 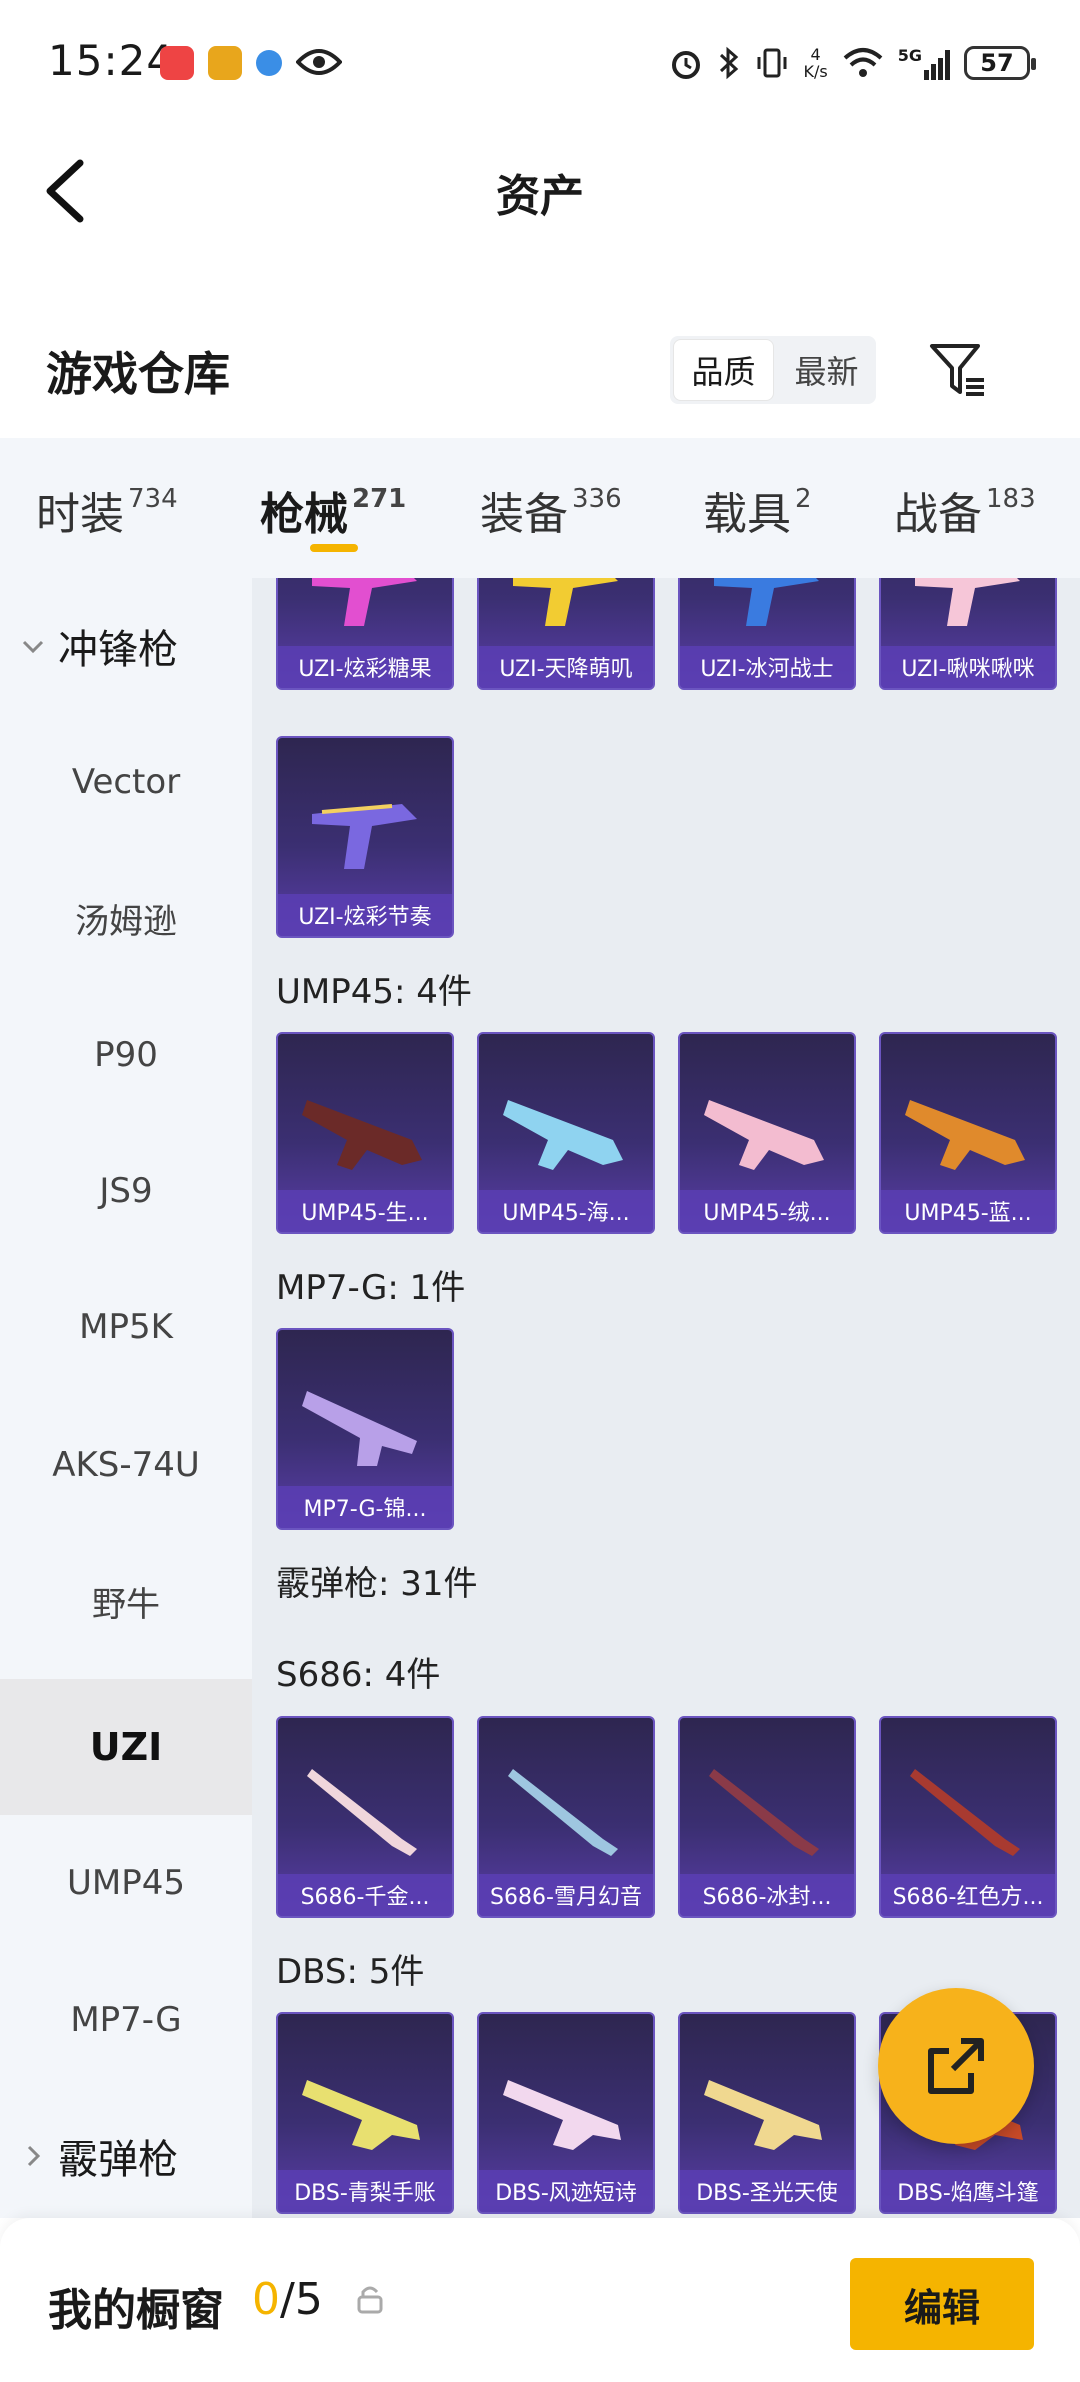 What do you see at coordinates (365, 2191) in the screenshot?
I see `skin-name: DBS-青梨手账` at bounding box center [365, 2191].